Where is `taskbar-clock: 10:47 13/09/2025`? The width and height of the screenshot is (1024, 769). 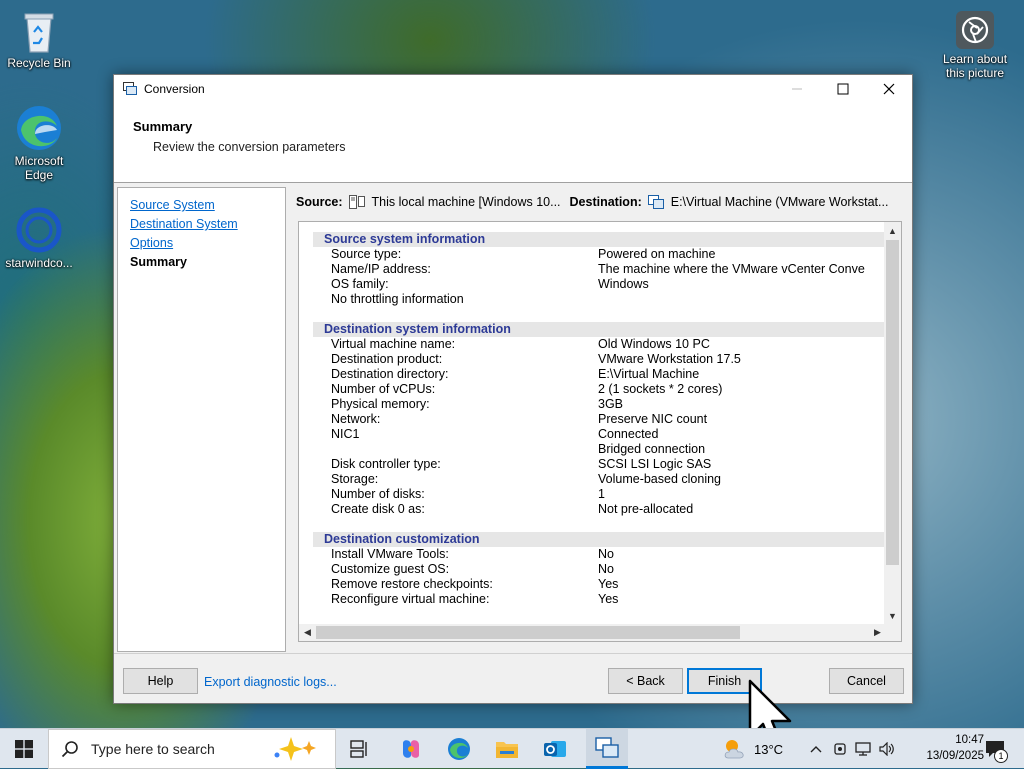
taskbar-clock: 10:47 13/09/2025 is located at coordinates (955, 748).